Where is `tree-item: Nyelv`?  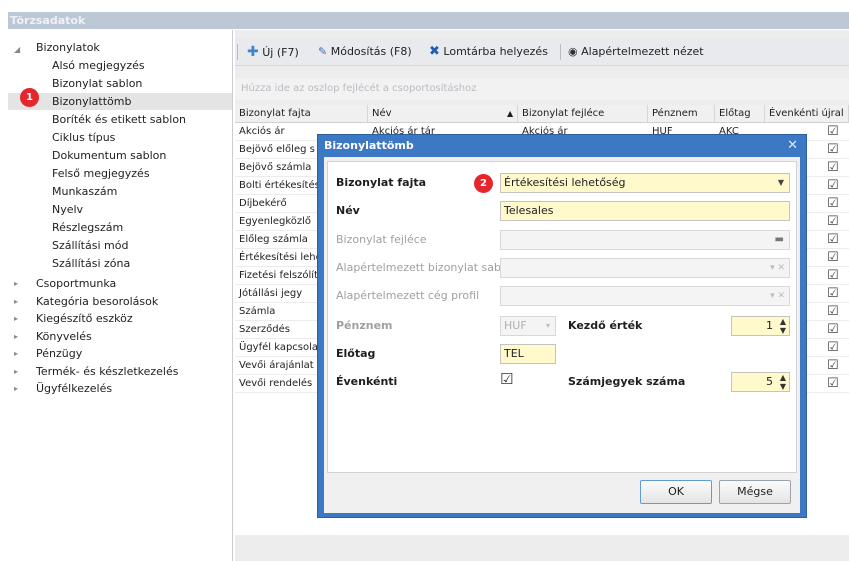 tree-item: Nyelv is located at coordinates (67, 209).